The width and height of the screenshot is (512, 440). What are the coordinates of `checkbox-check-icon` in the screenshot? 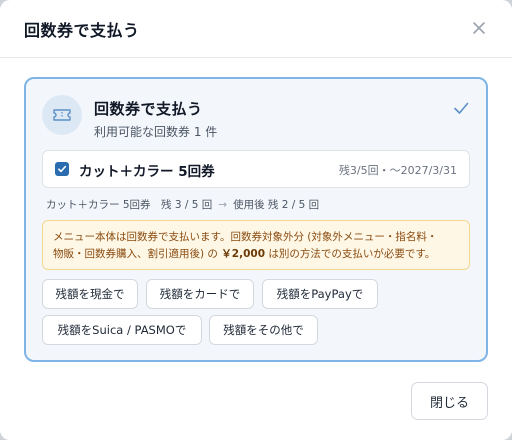 It's located at (62, 169).